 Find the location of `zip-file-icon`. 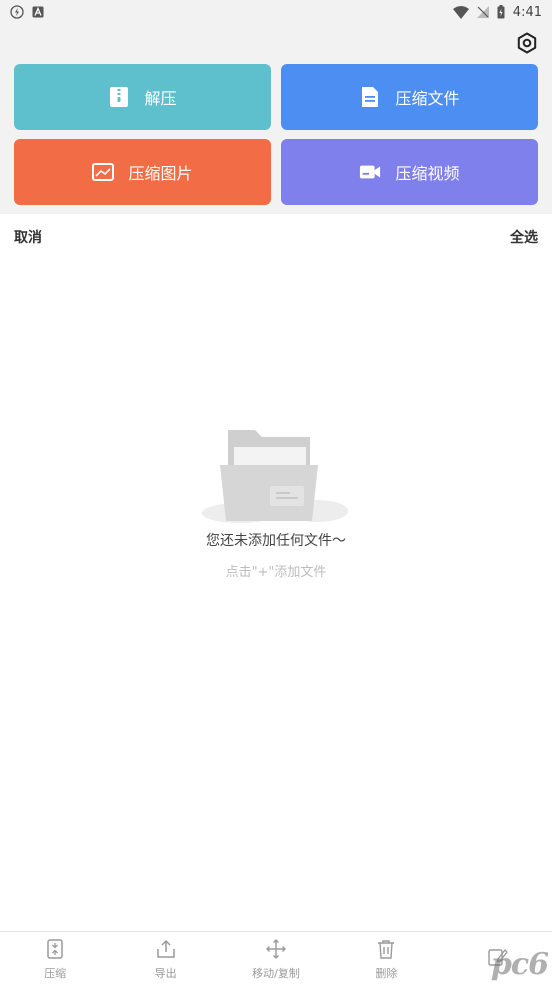

zip-file-icon is located at coordinates (119, 97).